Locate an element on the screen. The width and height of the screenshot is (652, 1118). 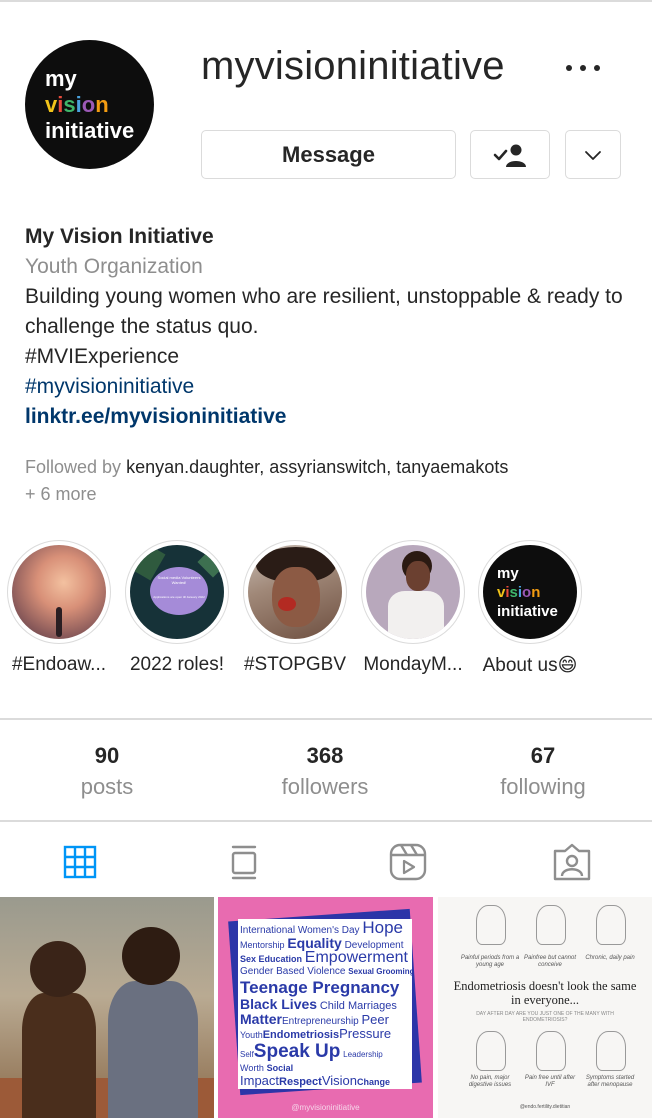
stat-value: 67 is located at coordinates (543, 755).